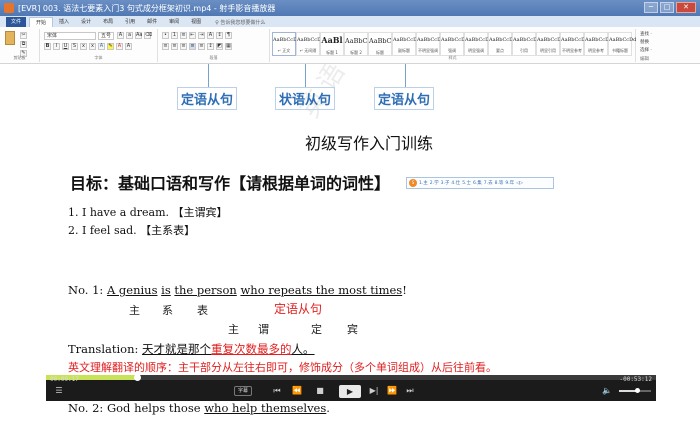 This screenshot has width=700, height=428. I want to click on justify-icon: ≡, so click(192, 46).